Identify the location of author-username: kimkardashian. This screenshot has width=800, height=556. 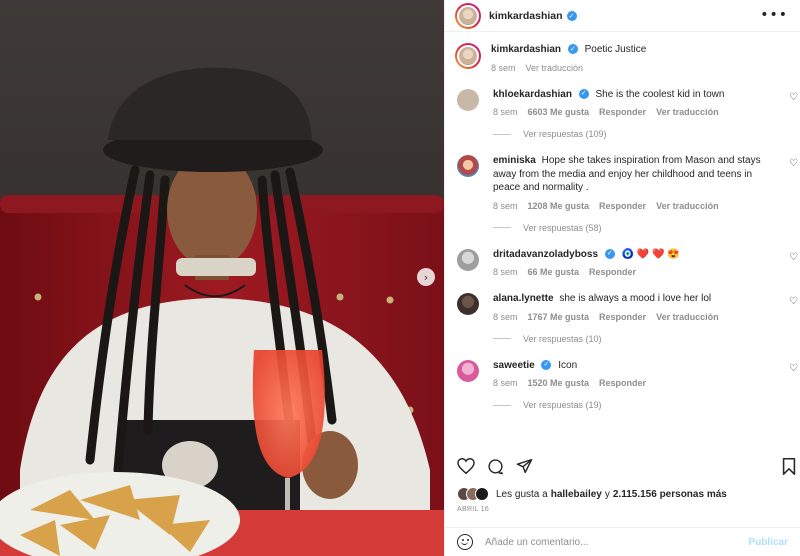
(526, 16).